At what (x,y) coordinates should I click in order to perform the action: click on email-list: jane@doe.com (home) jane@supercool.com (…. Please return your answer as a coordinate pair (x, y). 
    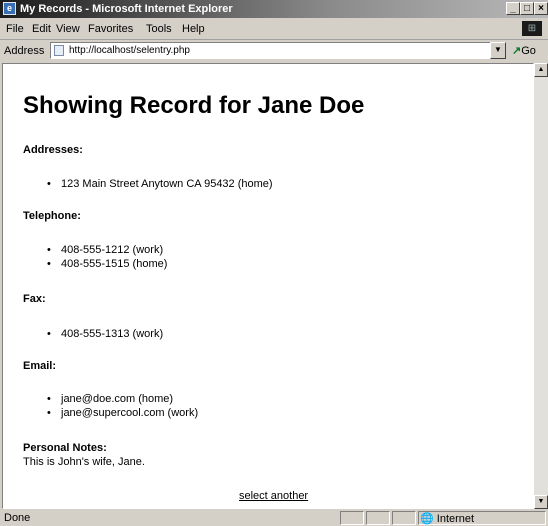
    Looking at the image, I should click on (110, 406).